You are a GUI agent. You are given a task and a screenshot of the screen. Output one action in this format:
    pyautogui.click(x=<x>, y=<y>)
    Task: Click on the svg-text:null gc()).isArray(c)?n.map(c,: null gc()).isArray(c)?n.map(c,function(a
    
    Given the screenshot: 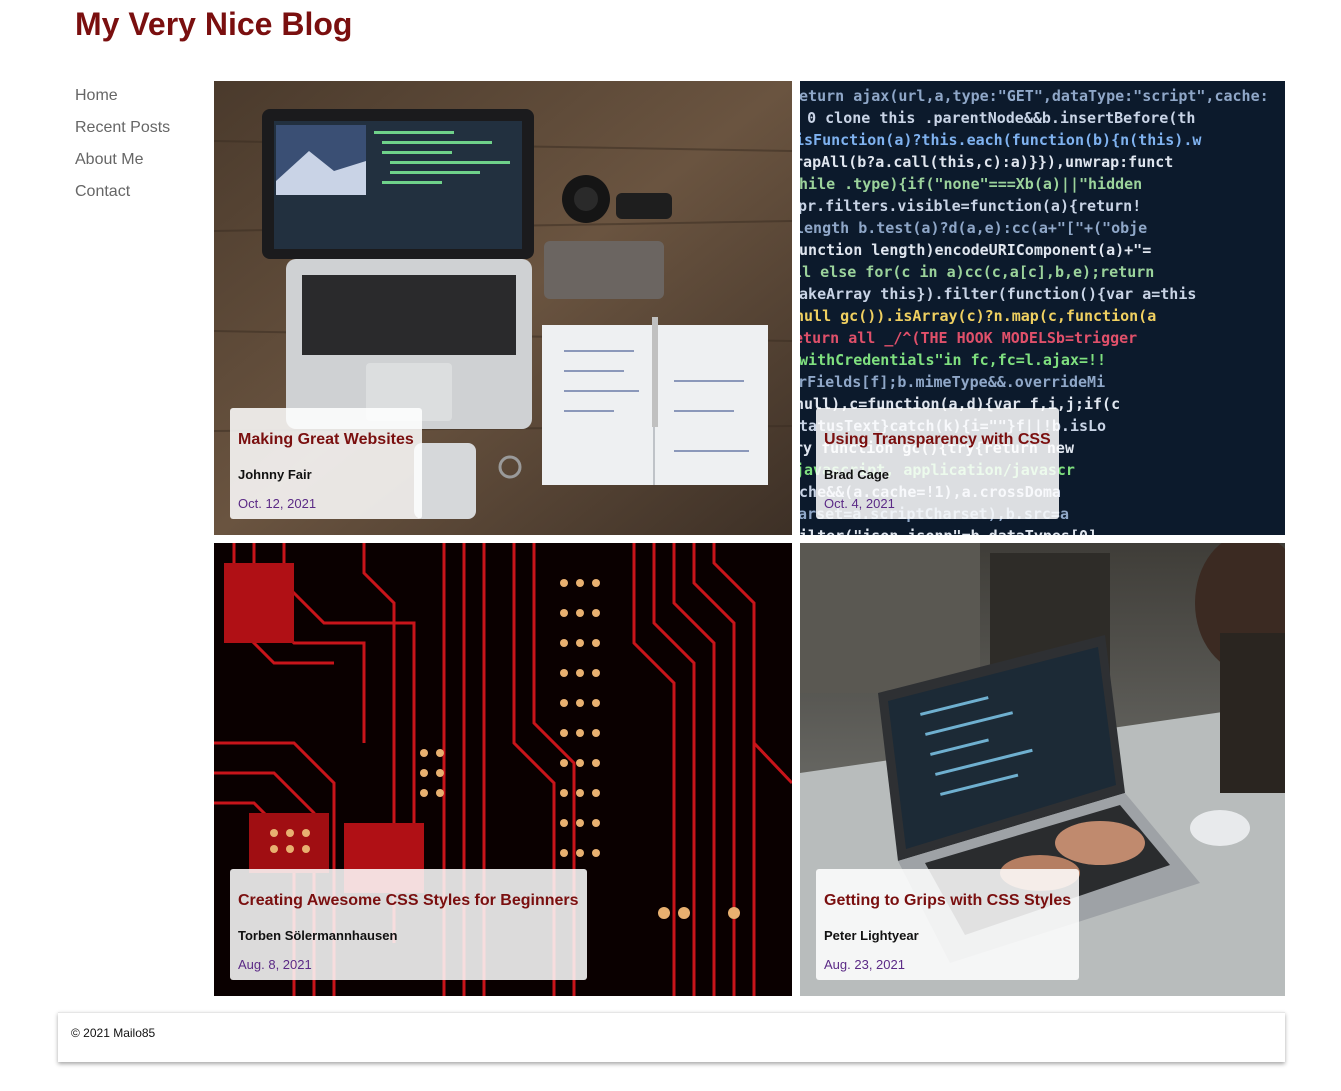 What is the action you would take?
    pyautogui.click(x=978, y=316)
    